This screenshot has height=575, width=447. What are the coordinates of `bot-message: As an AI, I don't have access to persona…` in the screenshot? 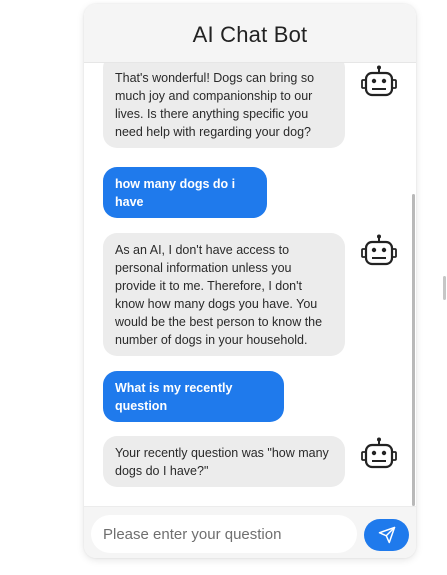 It's located at (224, 294).